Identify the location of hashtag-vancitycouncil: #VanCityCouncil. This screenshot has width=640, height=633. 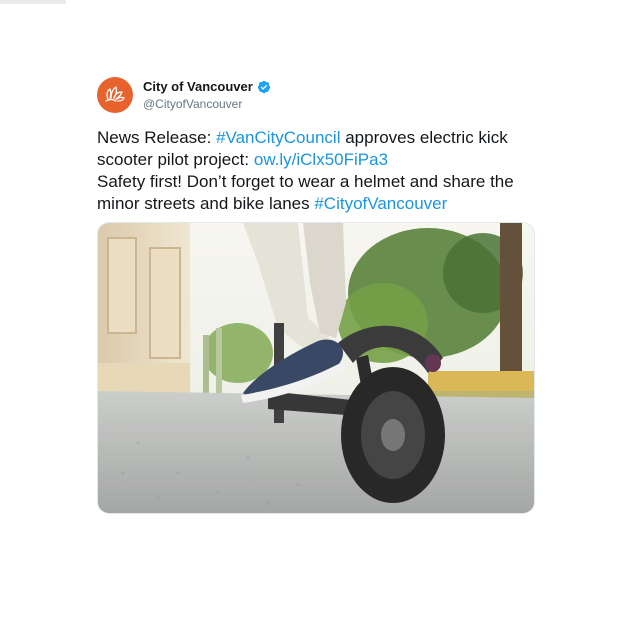
(278, 137).